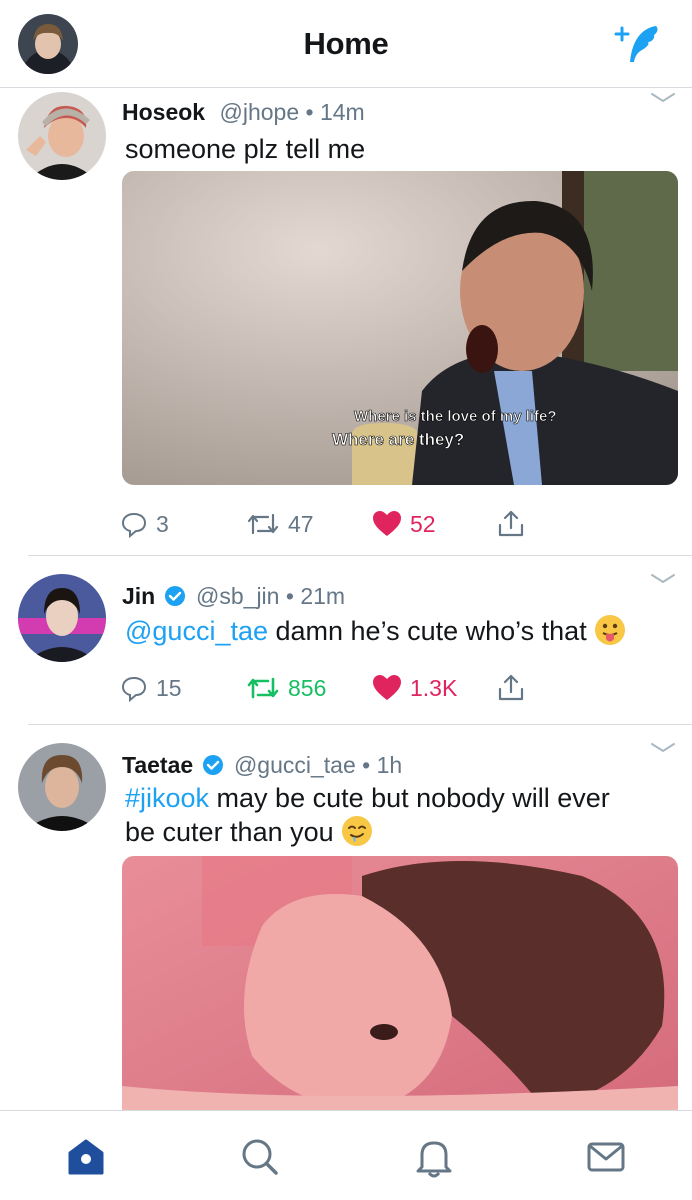 The width and height of the screenshot is (692, 1200). Describe the element at coordinates (342, 112) in the screenshot. I see `timestamp: 14m` at that location.